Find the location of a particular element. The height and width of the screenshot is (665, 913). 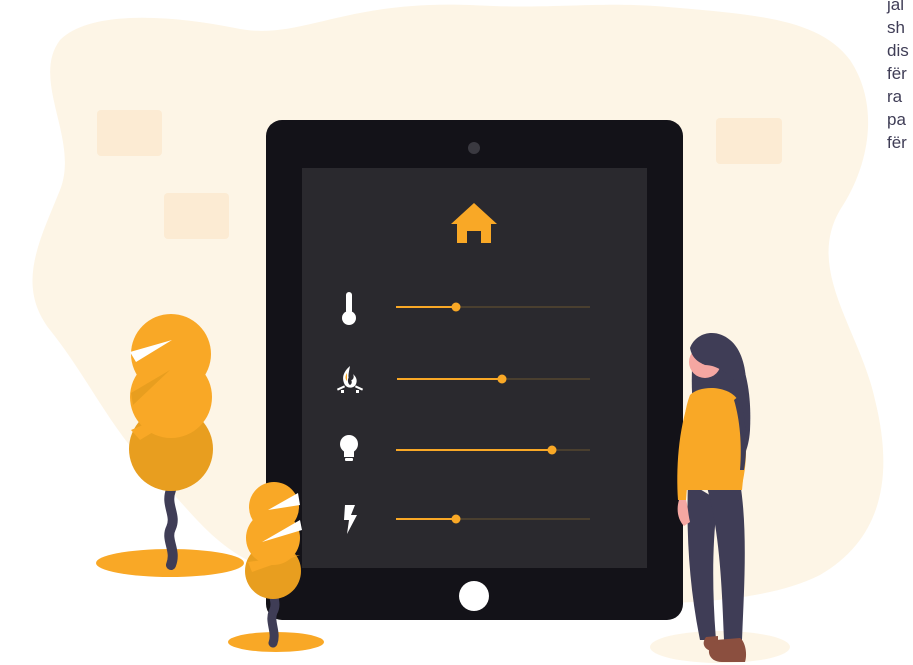

side-text-line: dis is located at coordinates (898, 50).